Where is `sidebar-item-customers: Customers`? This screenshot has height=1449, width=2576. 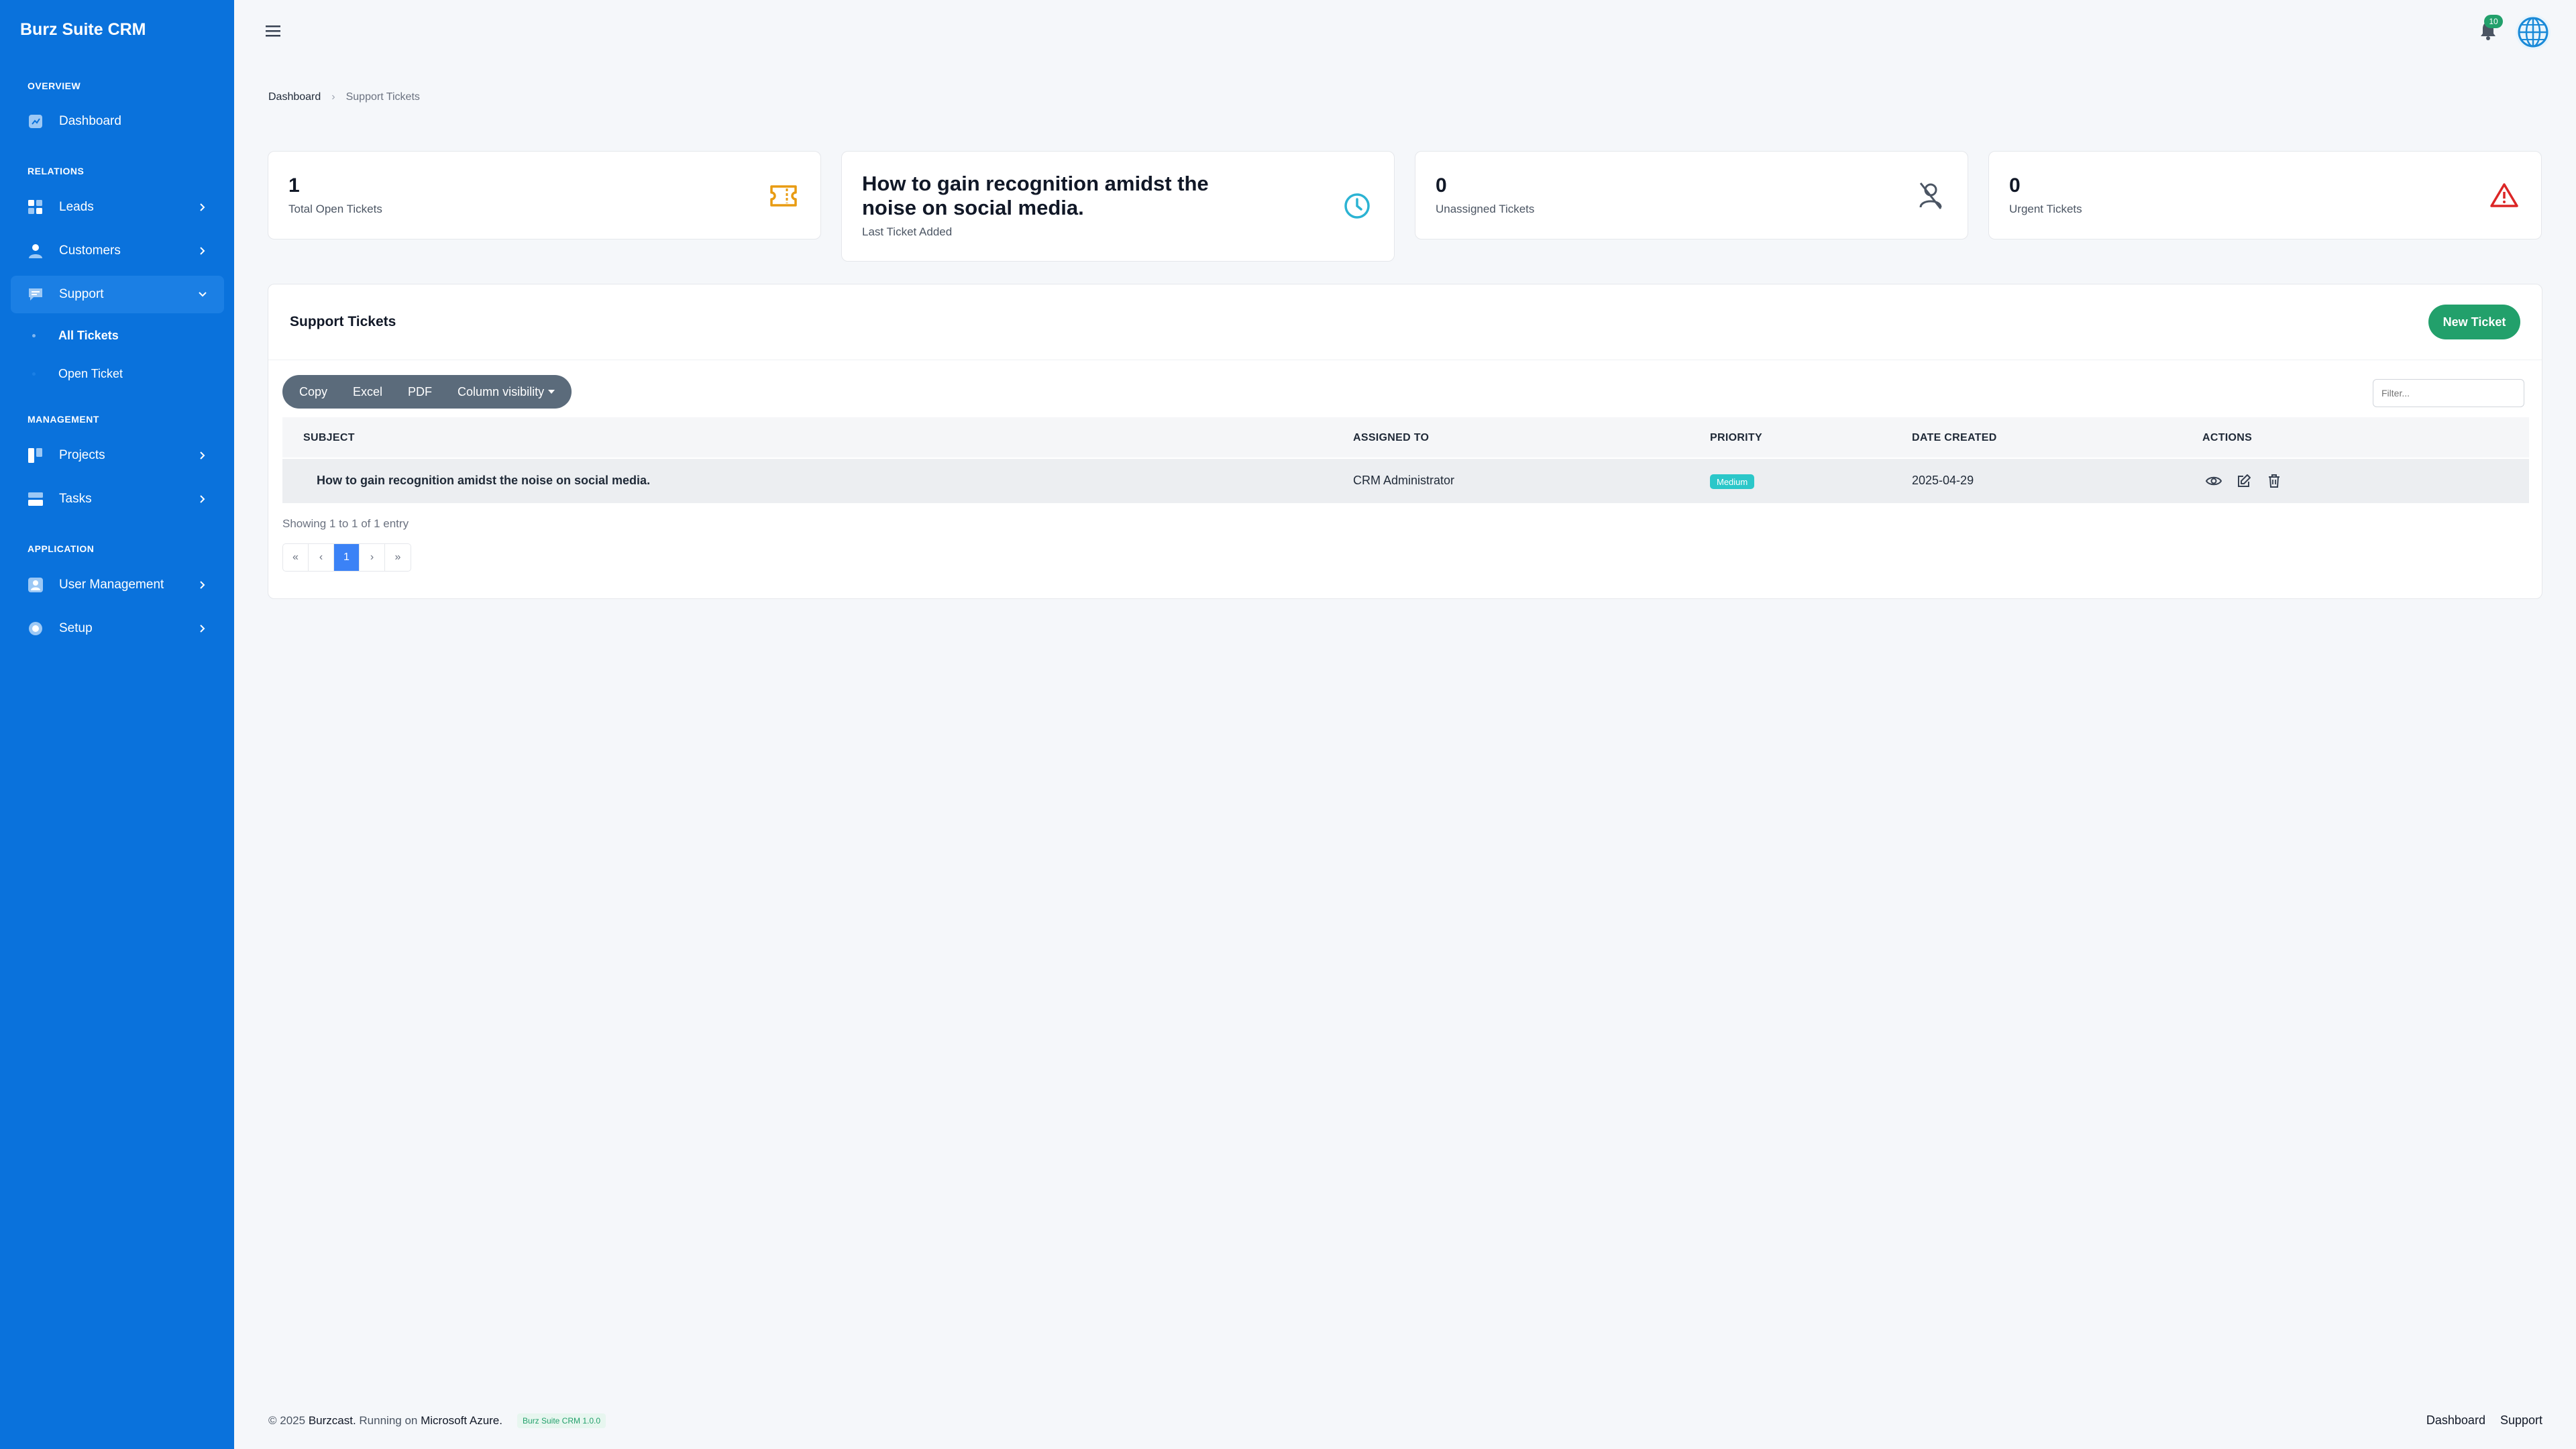 sidebar-item-customers: Customers is located at coordinates (117, 251).